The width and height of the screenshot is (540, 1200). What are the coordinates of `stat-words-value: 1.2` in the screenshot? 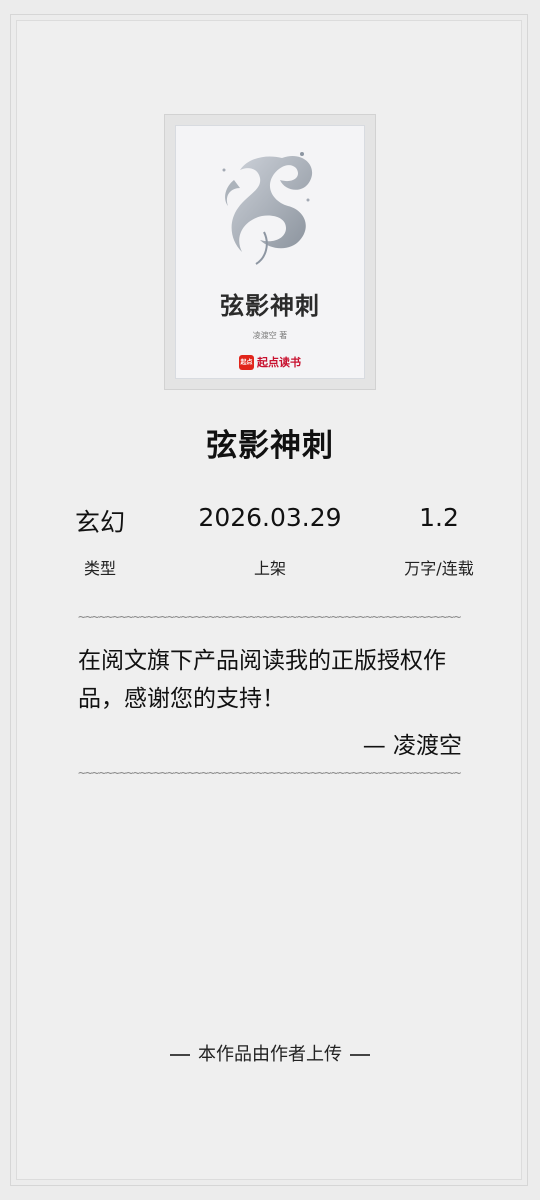 It's located at (439, 517).